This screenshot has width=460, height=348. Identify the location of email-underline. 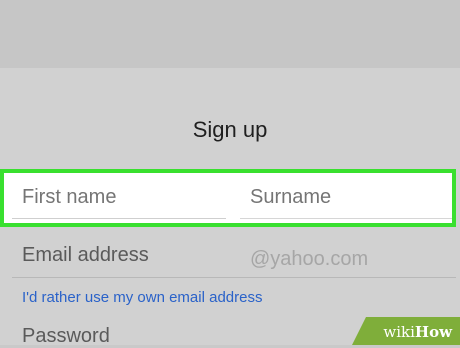
(234, 277).